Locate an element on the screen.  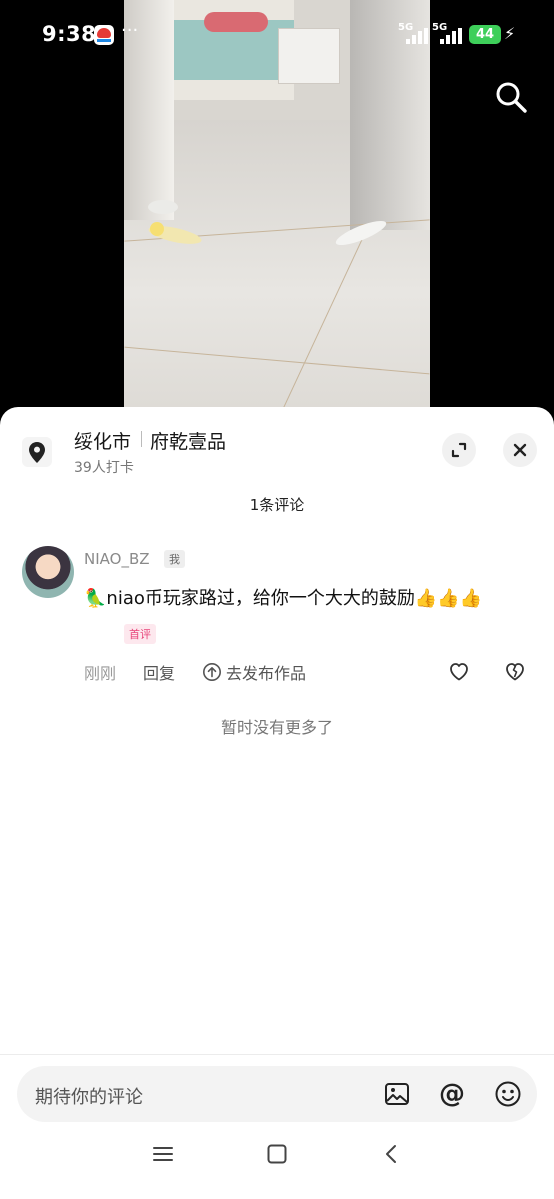
app-notification-icon is located at coordinates (104, 35).